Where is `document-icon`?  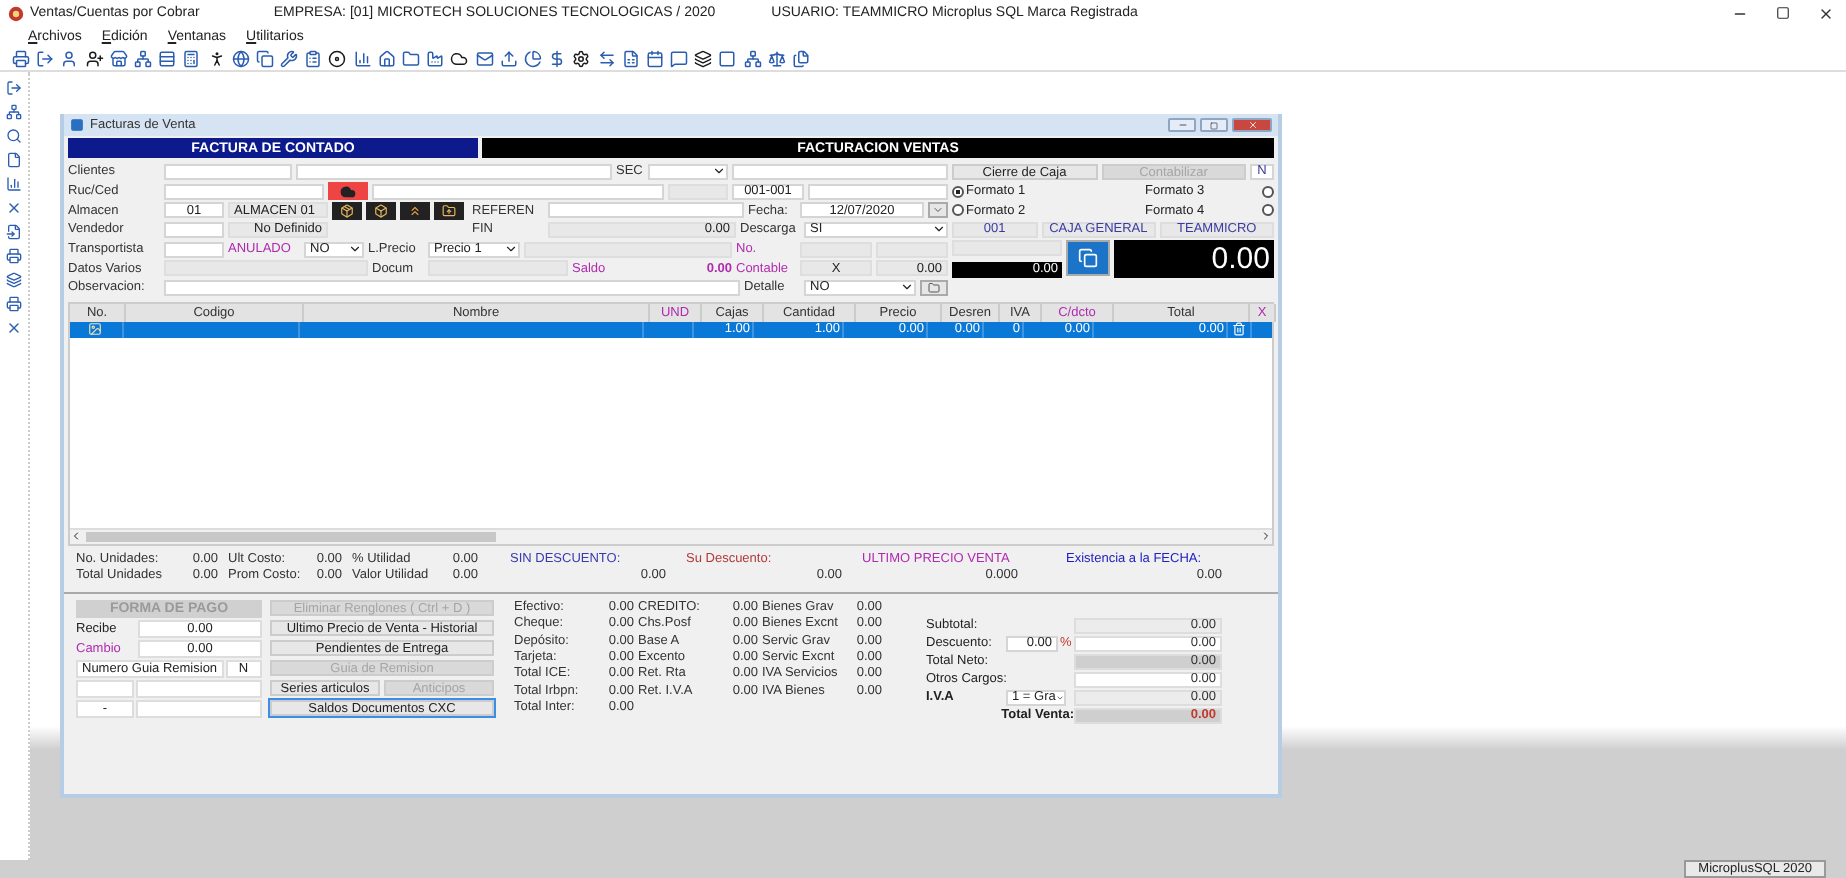 document-icon is located at coordinates (14, 160).